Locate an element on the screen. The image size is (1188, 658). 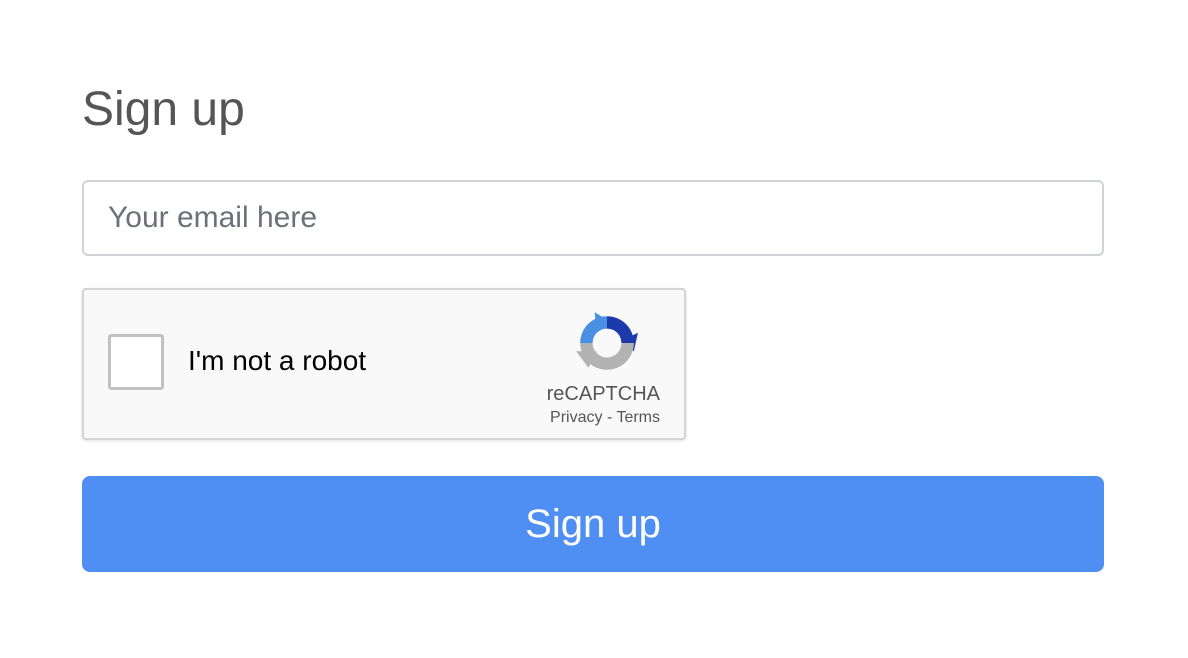
recaptcha-links: Privacy - Terms is located at coordinates (605, 418).